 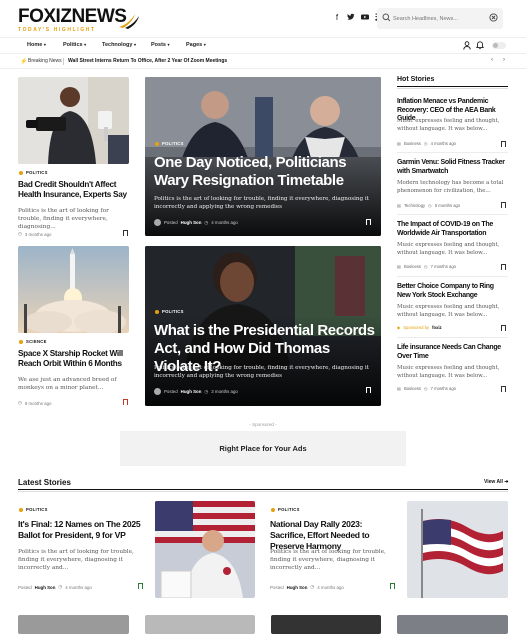 I want to click on ad-banner: Right Place for Your Ads, so click(x=263, y=448).